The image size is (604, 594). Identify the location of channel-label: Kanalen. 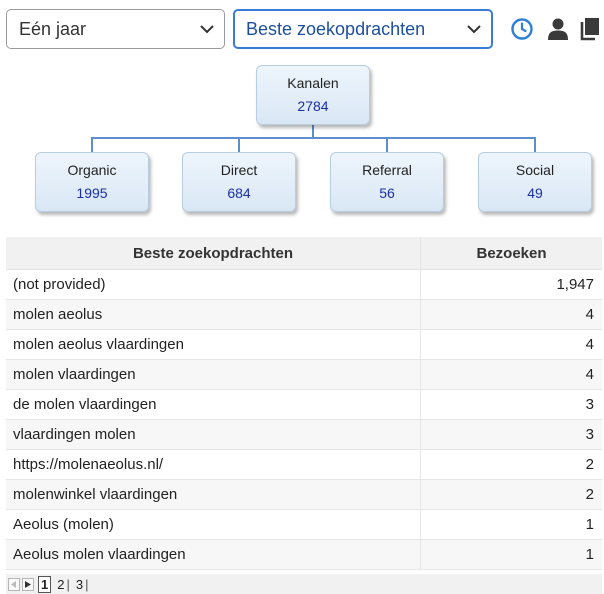
(313, 83).